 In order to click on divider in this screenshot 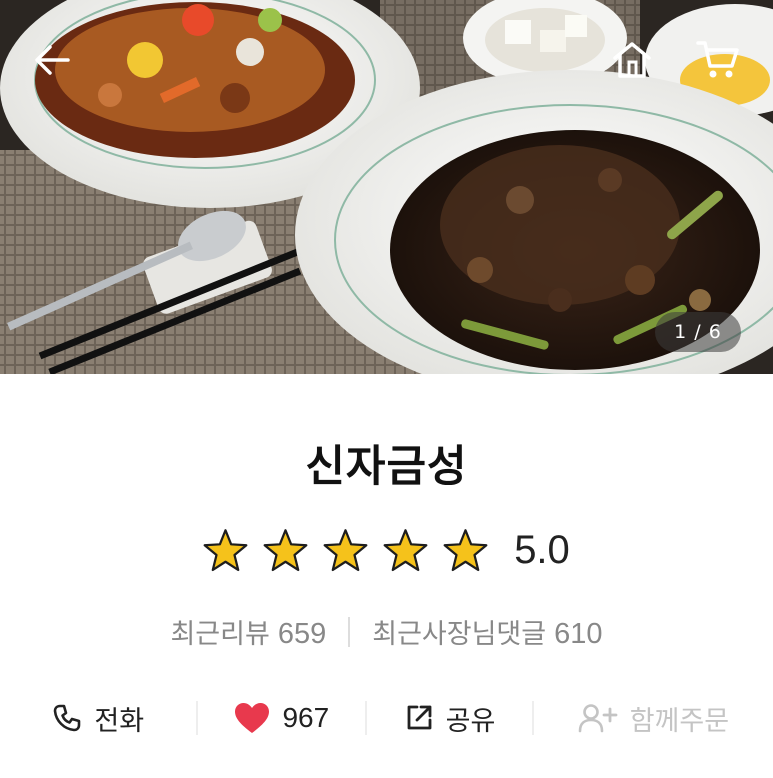, I will do `click(349, 631)`.